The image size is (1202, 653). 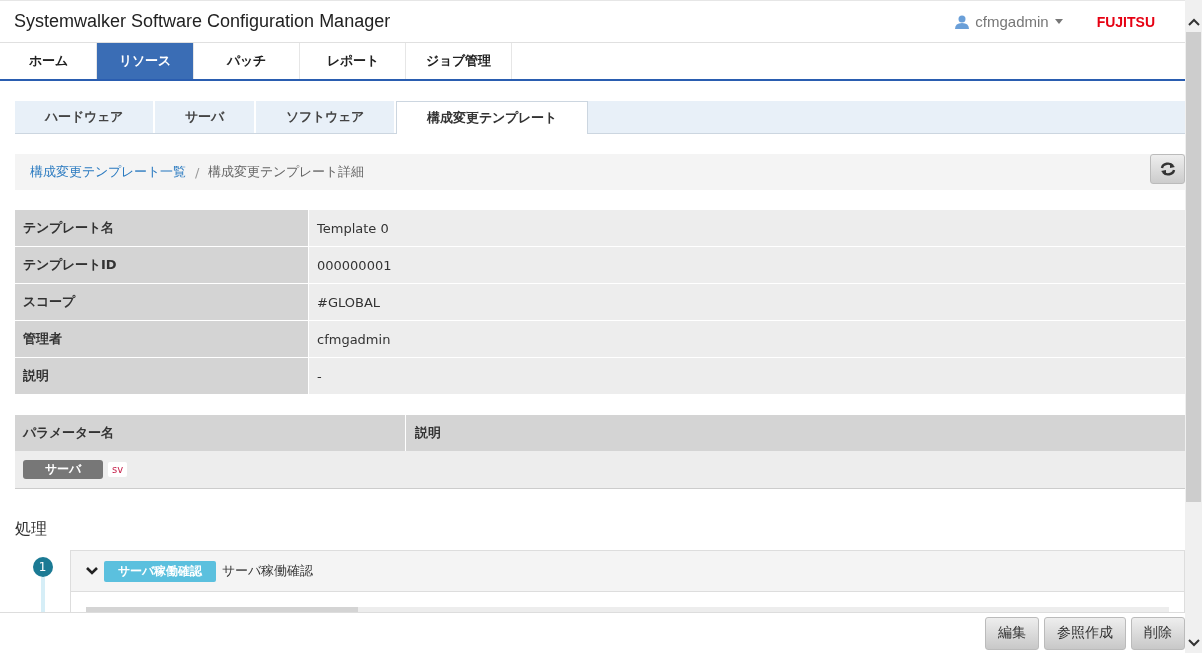 I want to click on section-heading: 処理, so click(x=31, y=529).